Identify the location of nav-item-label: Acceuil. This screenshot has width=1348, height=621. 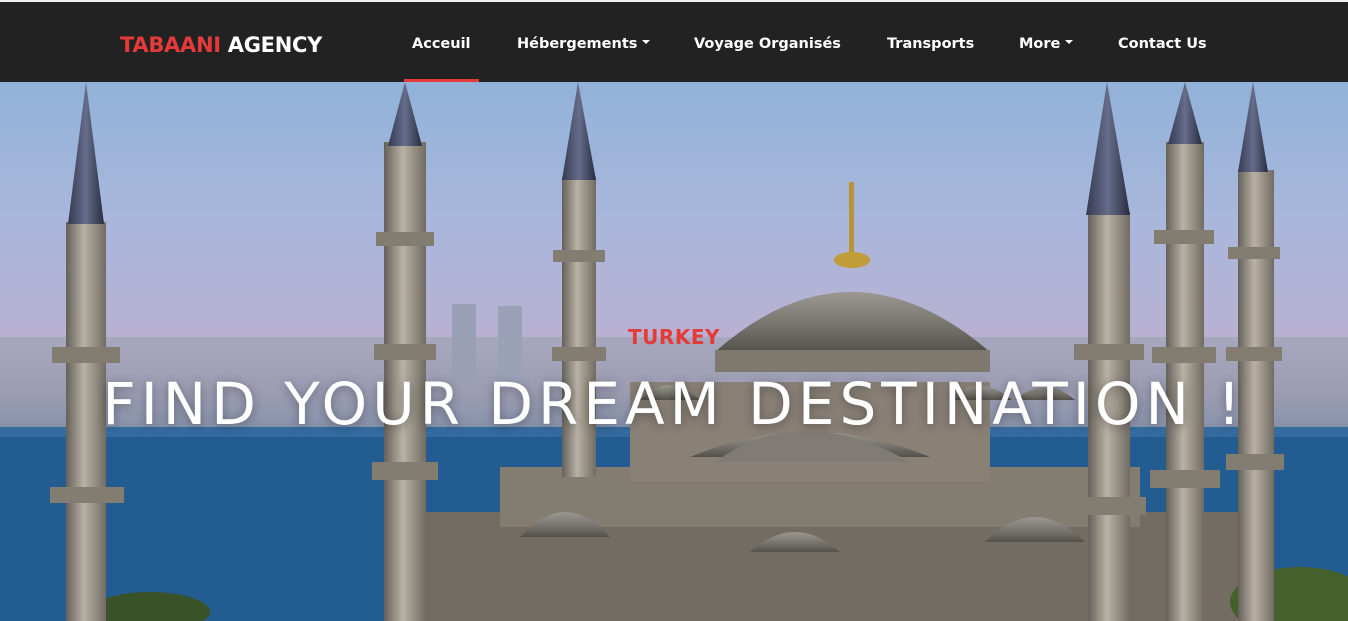
(441, 44).